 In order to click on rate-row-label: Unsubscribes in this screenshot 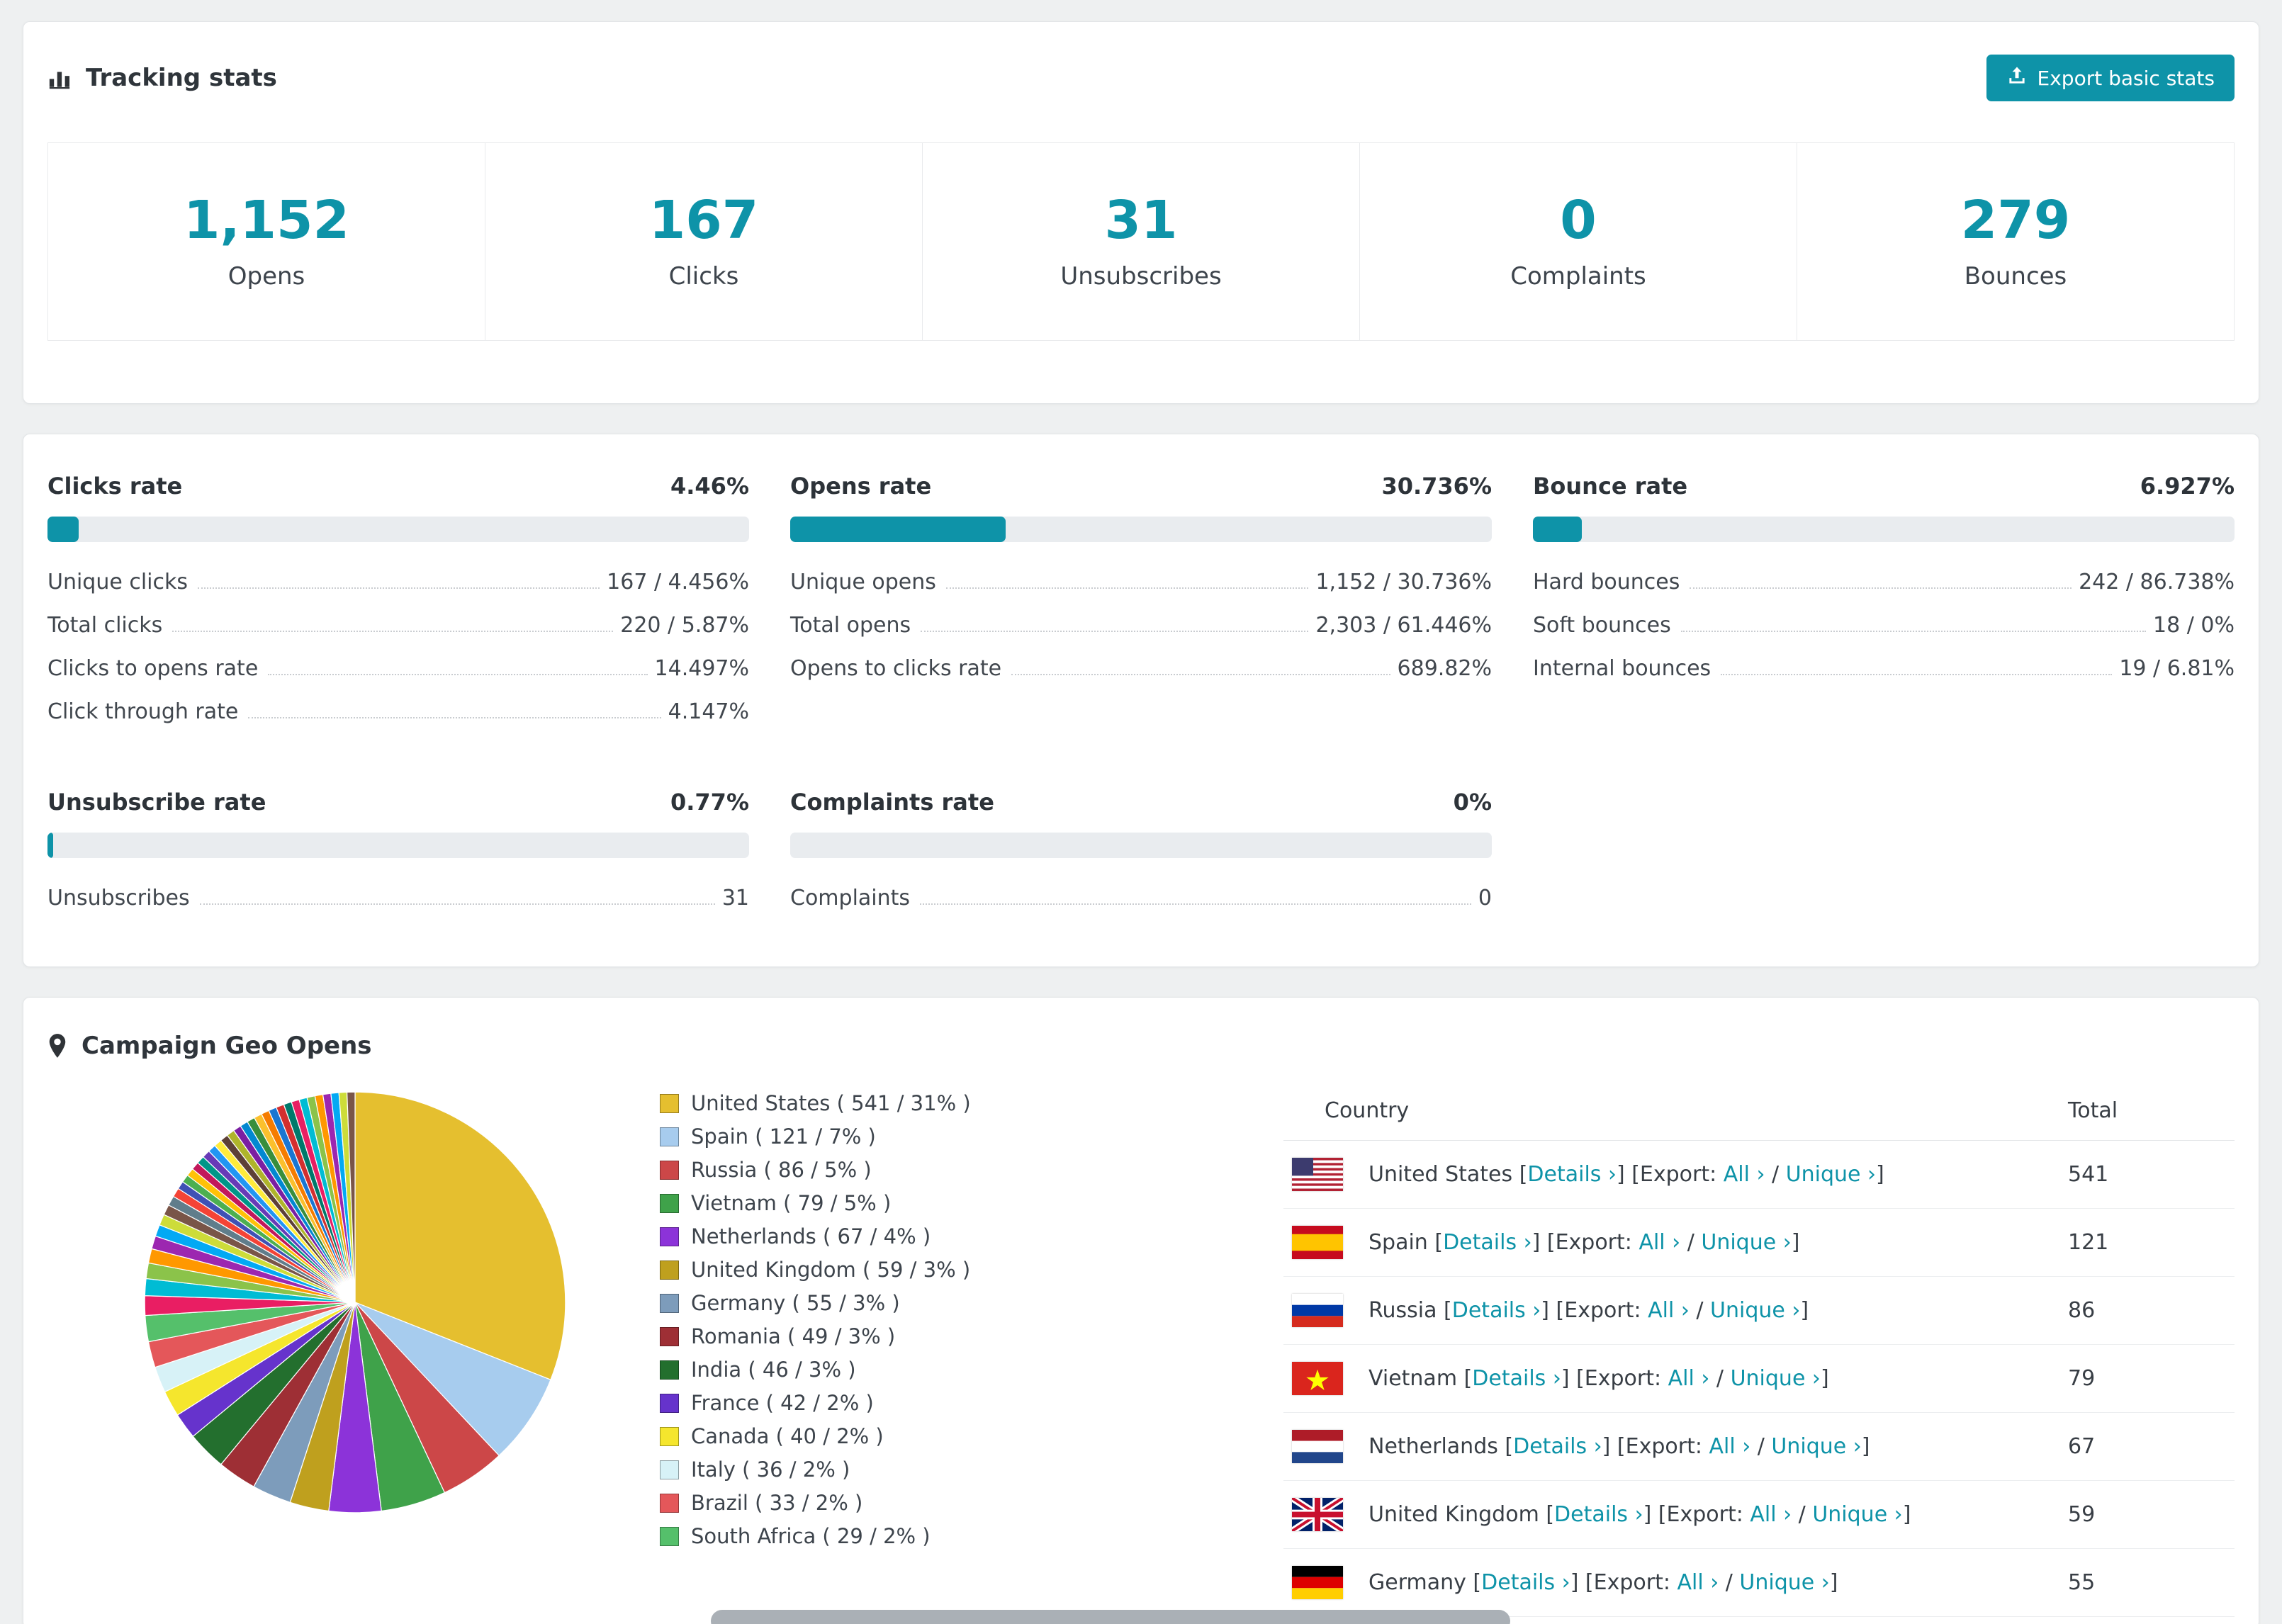, I will do `click(118, 898)`.